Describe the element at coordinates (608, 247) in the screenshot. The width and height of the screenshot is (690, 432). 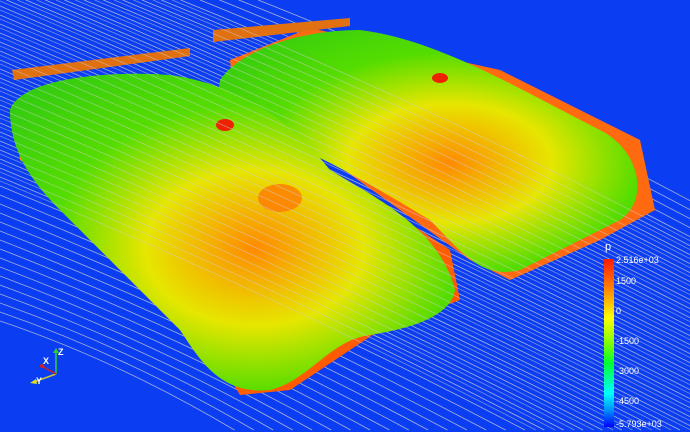
I see `legend-title: p` at that location.